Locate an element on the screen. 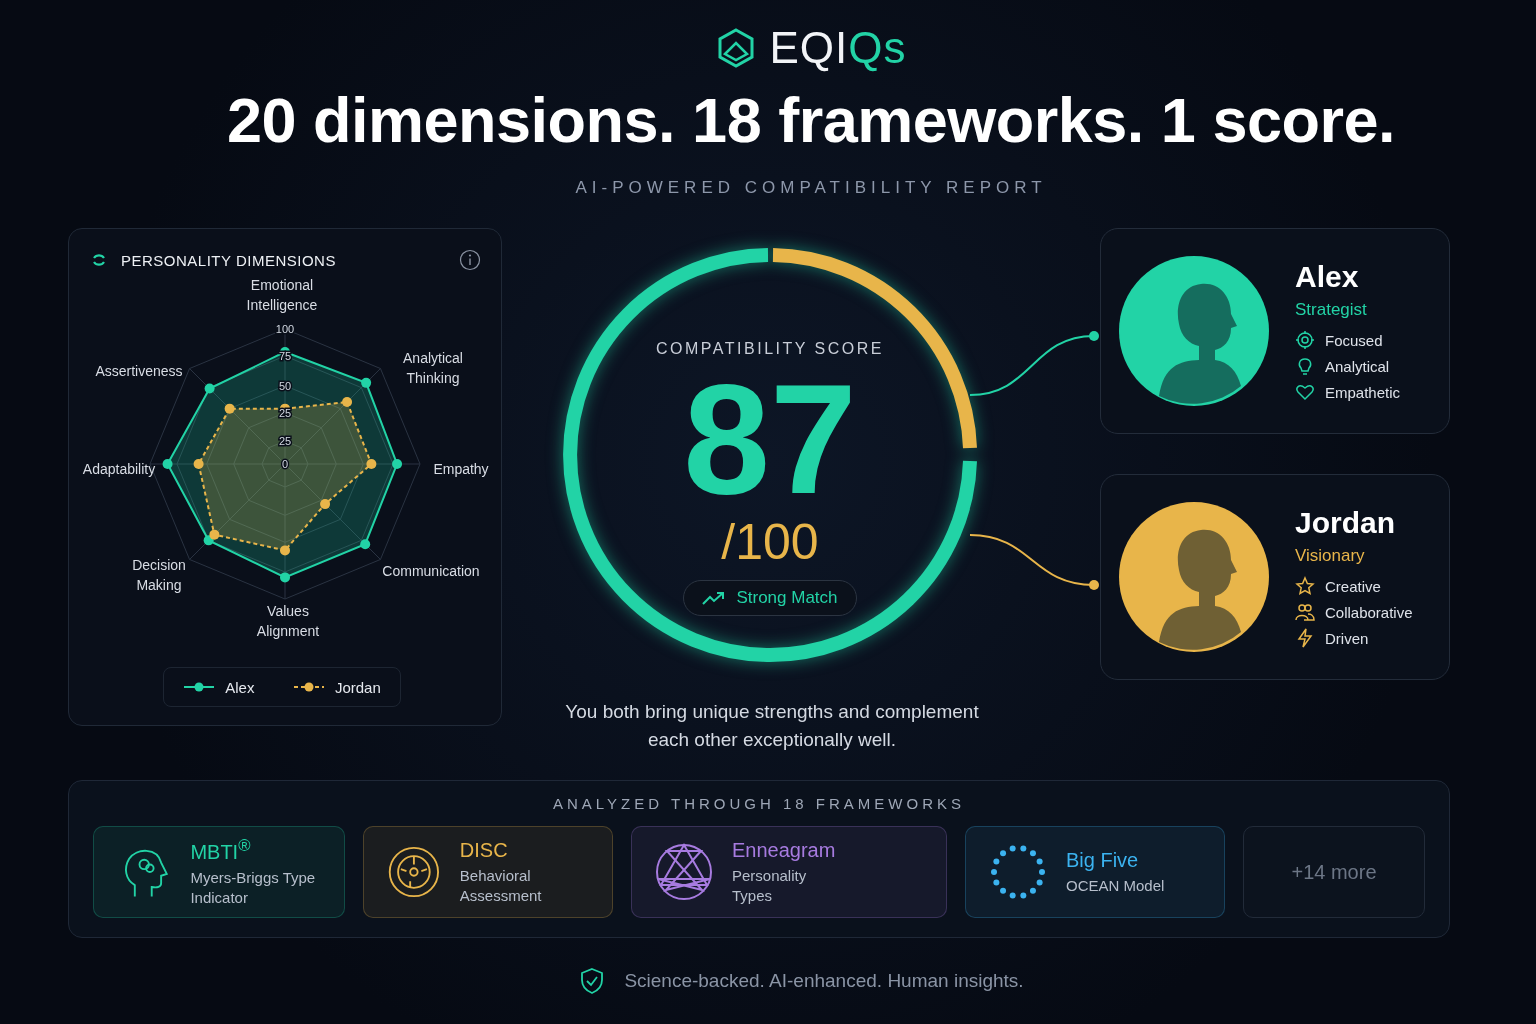 The height and width of the screenshot is (1024, 1536). framework-card: Enneagram Personality Types is located at coordinates (789, 872).